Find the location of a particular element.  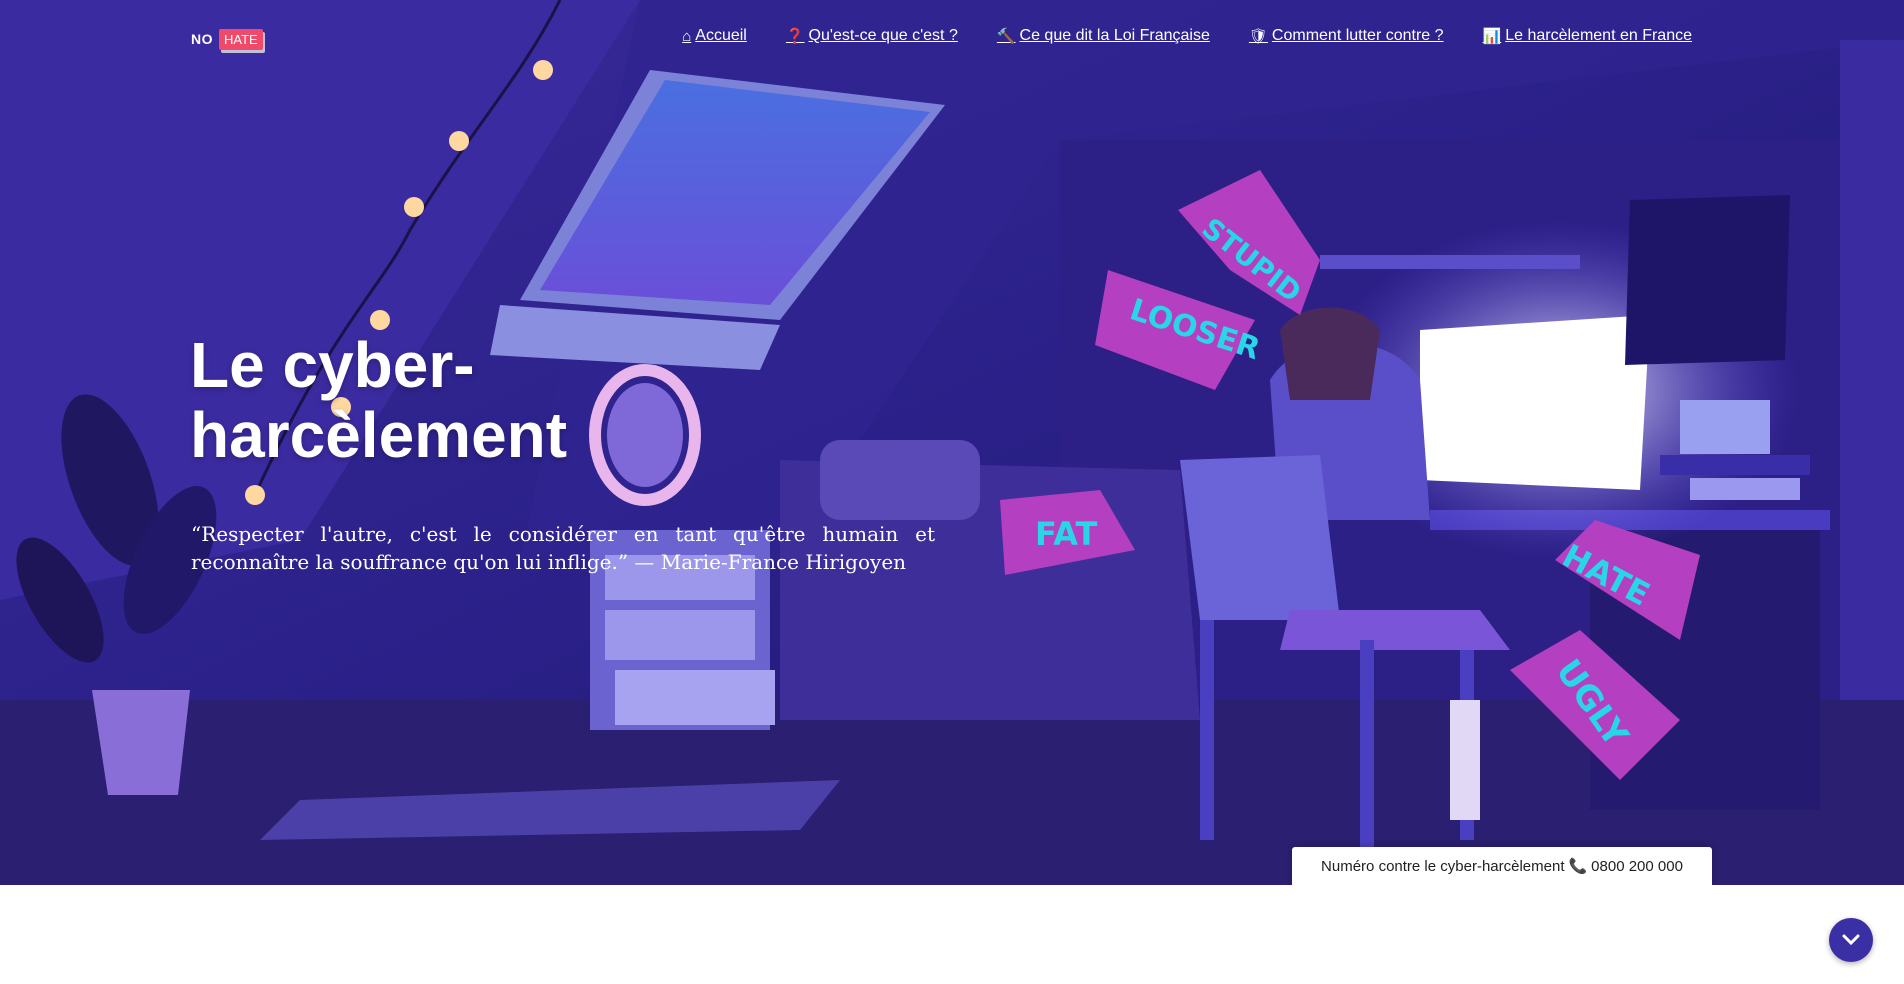

hotline-number: 0800 200 000 is located at coordinates (1637, 866).